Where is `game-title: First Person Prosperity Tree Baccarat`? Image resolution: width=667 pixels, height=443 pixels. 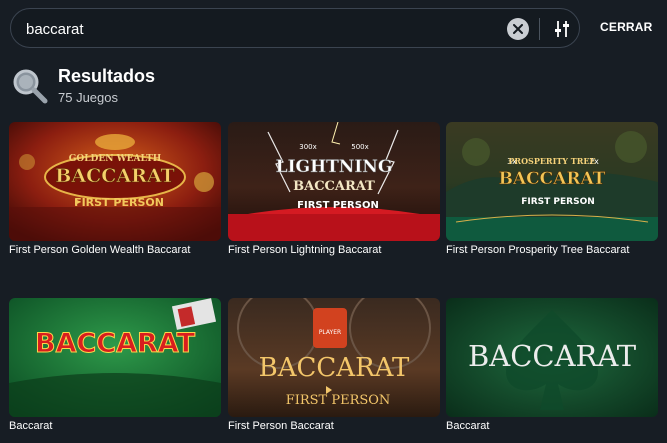 game-title: First Person Prosperity Tree Baccarat is located at coordinates (538, 250).